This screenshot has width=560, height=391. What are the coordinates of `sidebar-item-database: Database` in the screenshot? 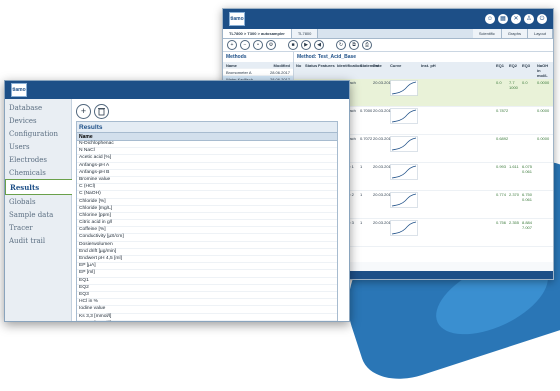 It's located at (38, 107).